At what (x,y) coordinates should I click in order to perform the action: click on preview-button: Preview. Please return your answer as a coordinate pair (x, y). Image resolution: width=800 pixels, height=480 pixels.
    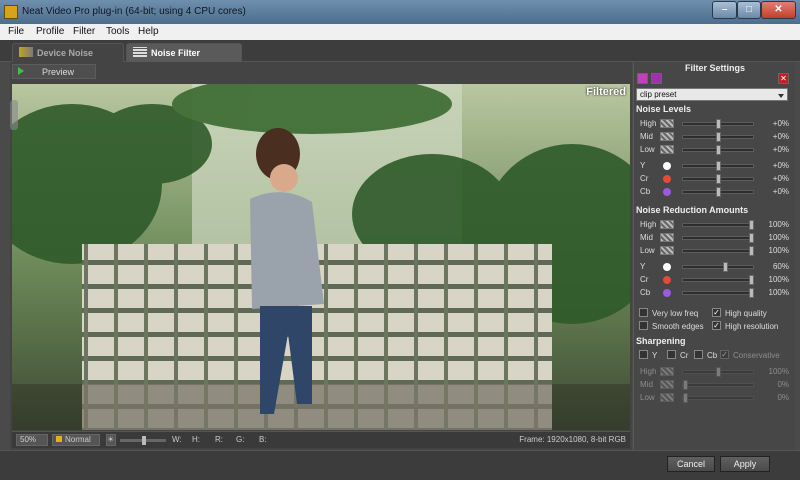
    Looking at the image, I should click on (54, 71).